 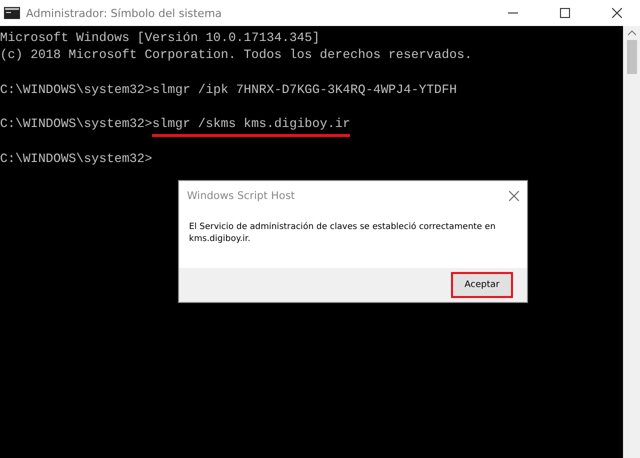 I want to click on console-output: Microsoft Windows [Versión 10.0.17134.345], so click(x=160, y=37).